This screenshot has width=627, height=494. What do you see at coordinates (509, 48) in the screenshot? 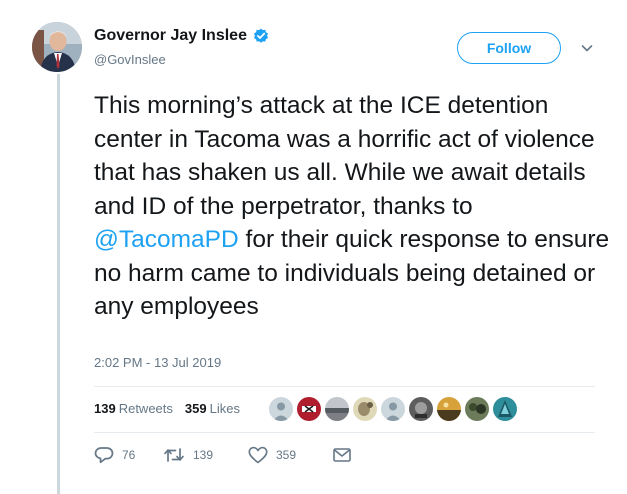
I see `follow-button: Follow` at bounding box center [509, 48].